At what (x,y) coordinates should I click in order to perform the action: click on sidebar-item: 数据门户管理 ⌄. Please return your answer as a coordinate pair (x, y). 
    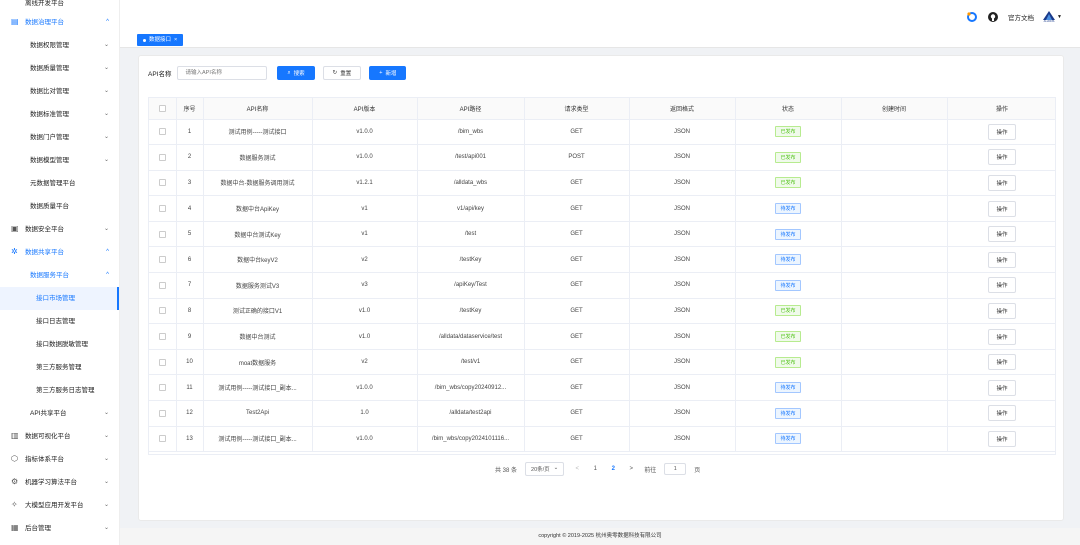
    Looking at the image, I should click on (59, 137).